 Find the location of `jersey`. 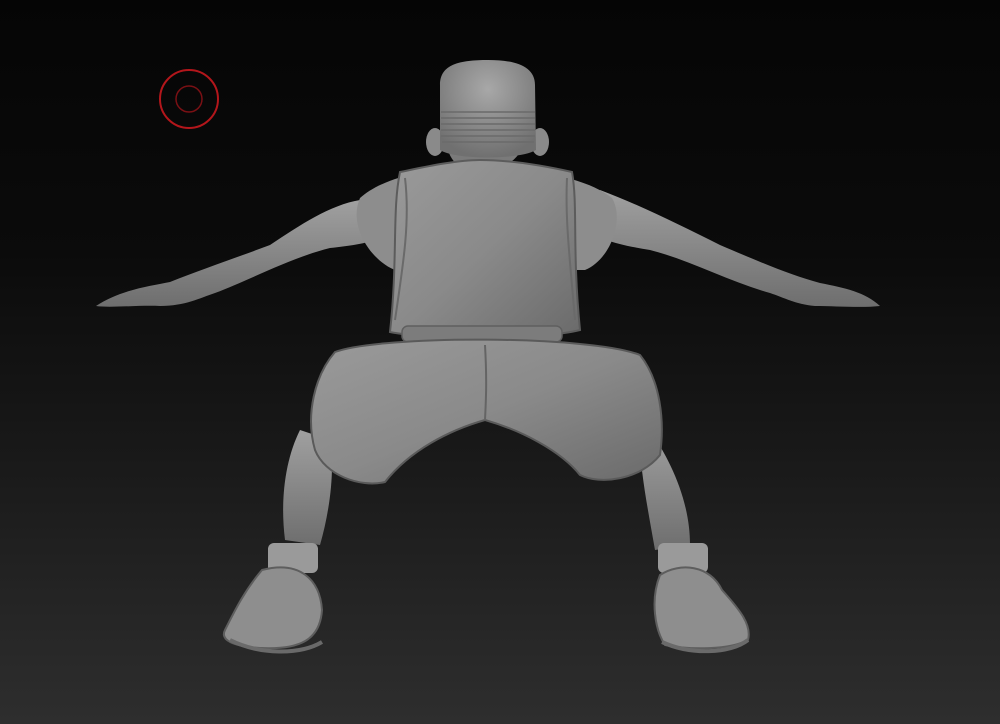

jersey is located at coordinates (485, 248).